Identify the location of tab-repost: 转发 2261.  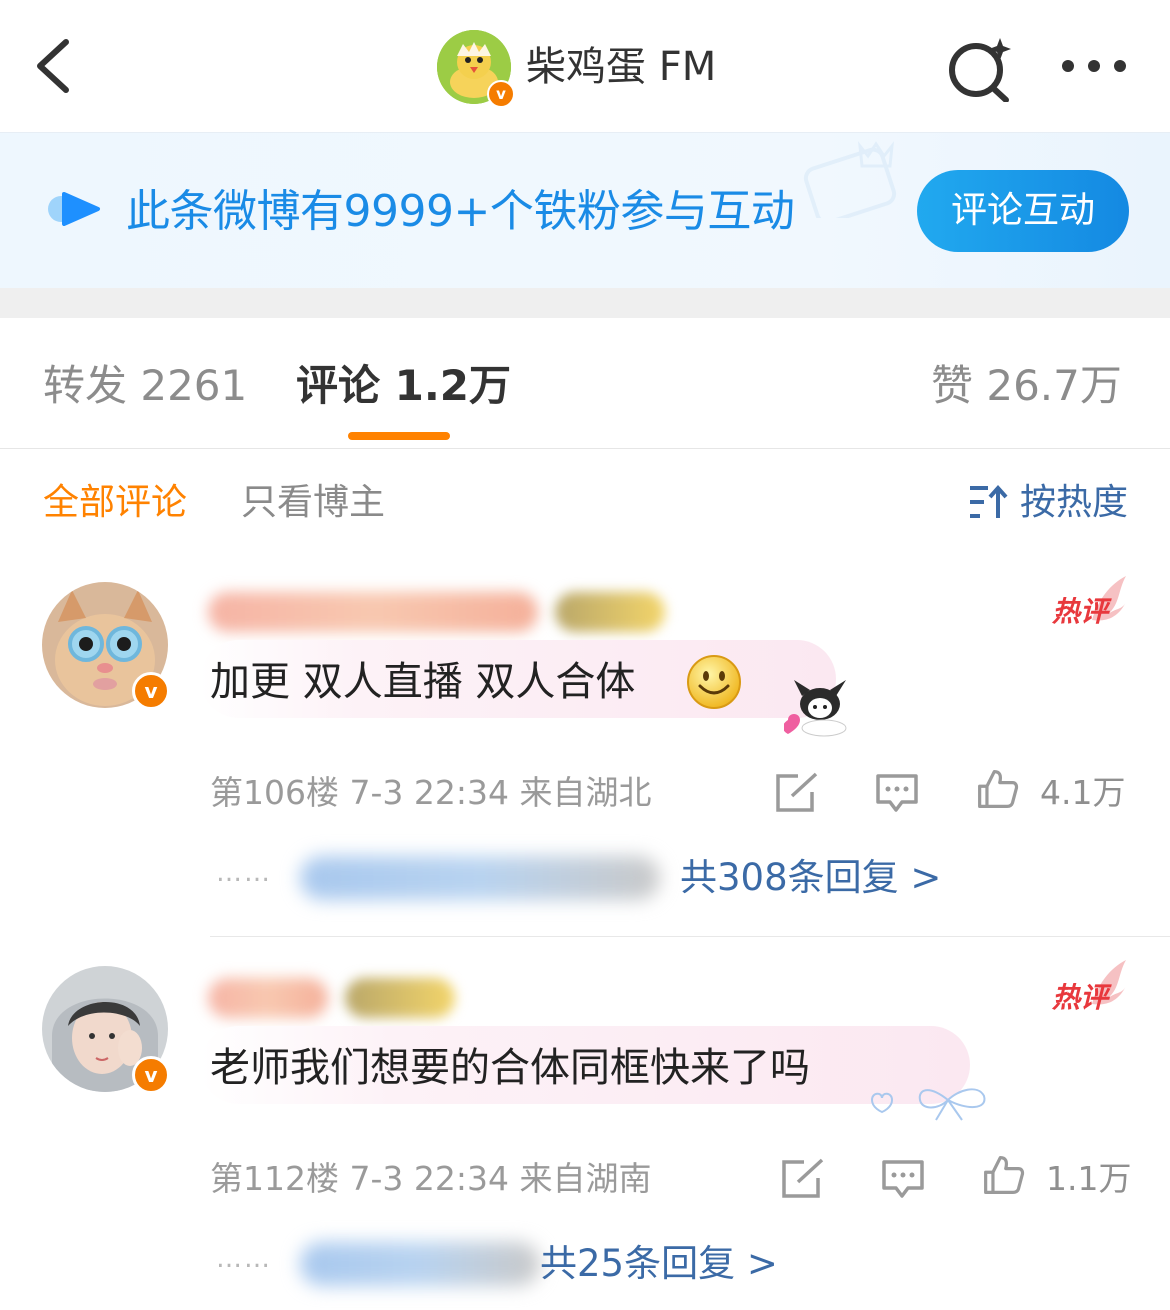
(145, 386).